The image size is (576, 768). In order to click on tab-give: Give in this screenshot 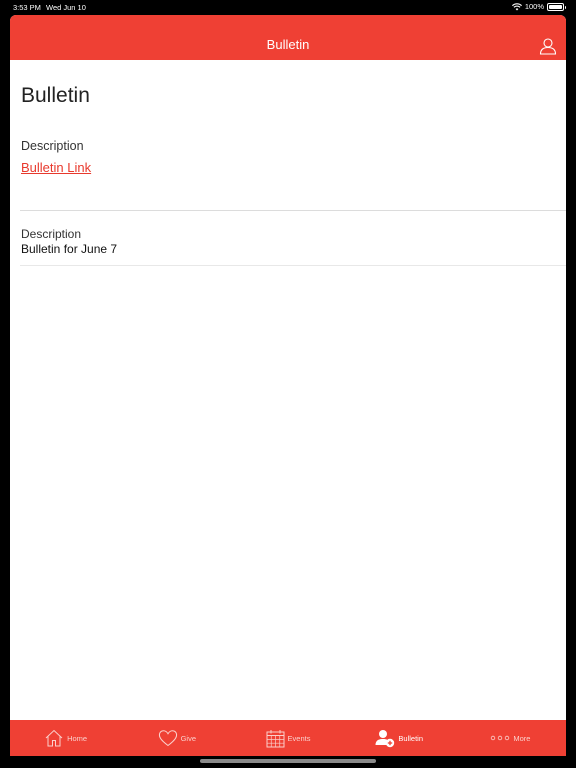, I will do `click(176, 738)`.